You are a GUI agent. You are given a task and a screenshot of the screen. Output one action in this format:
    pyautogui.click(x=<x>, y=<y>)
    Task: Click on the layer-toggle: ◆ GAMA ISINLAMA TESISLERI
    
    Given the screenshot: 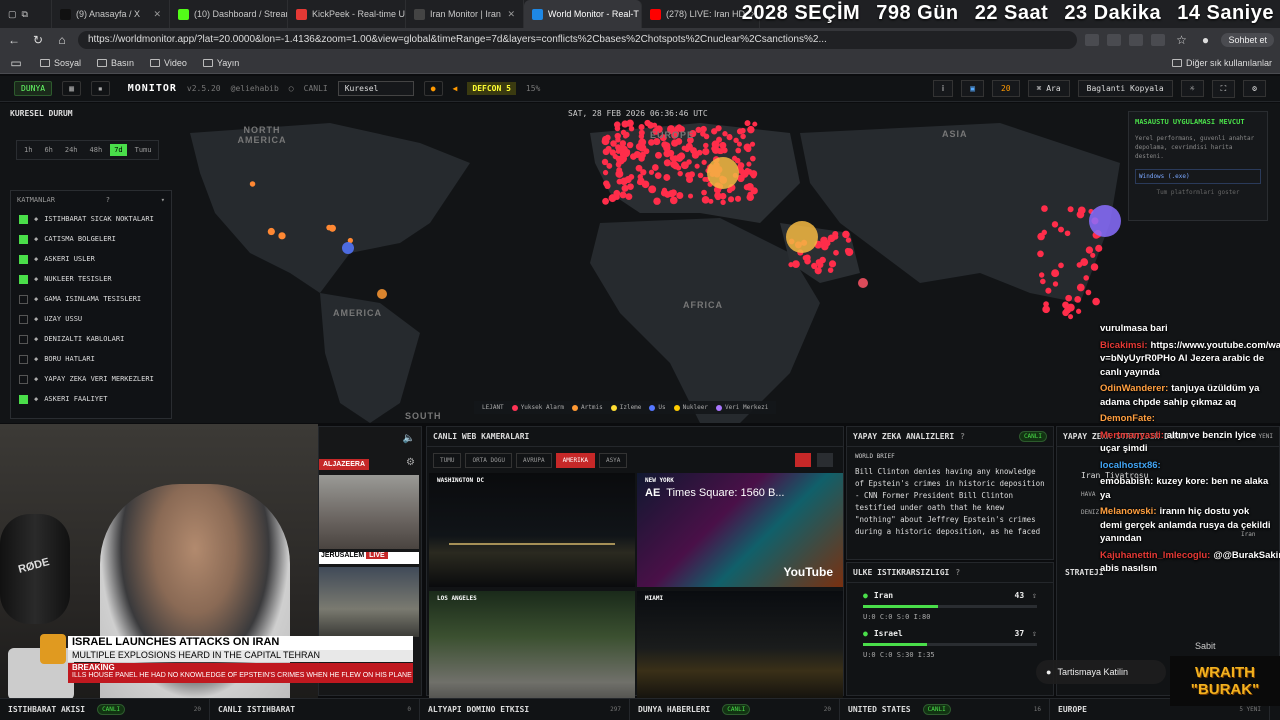 What is the action you would take?
    pyautogui.click(x=91, y=299)
    